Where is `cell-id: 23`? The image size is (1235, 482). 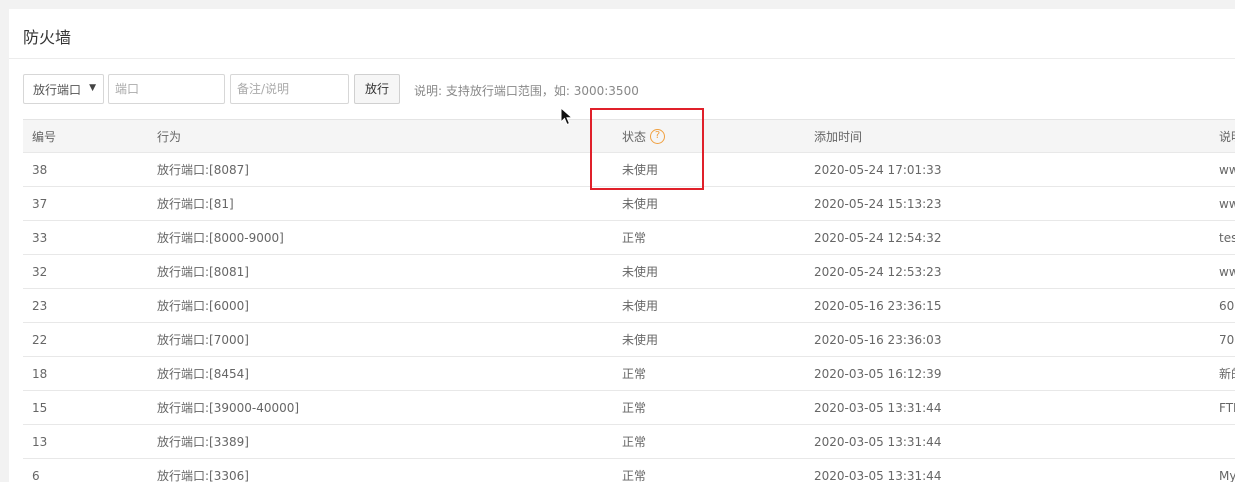 cell-id: 23 is located at coordinates (40, 306).